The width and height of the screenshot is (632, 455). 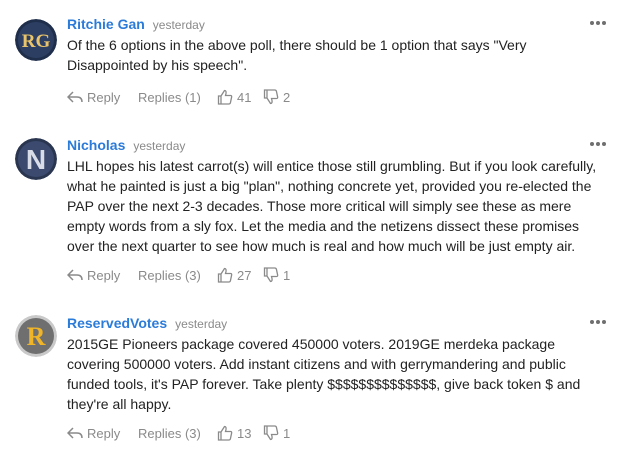 I want to click on dislike-button: 2, so click(x=276, y=97).